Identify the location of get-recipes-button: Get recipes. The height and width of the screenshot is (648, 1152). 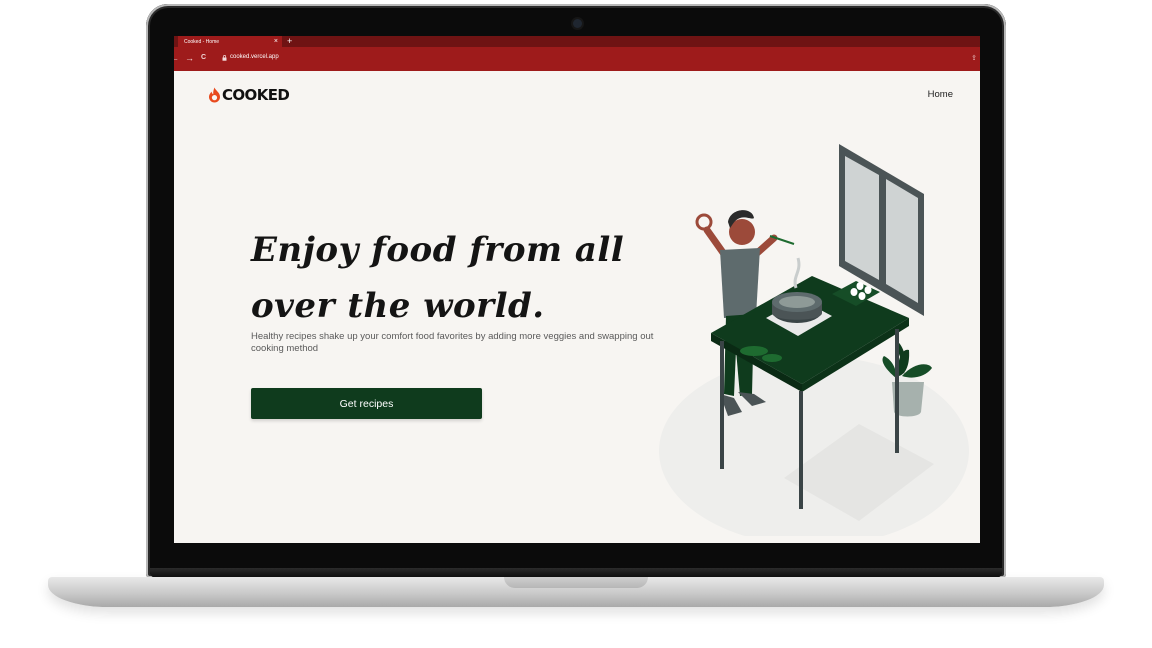
(366, 403).